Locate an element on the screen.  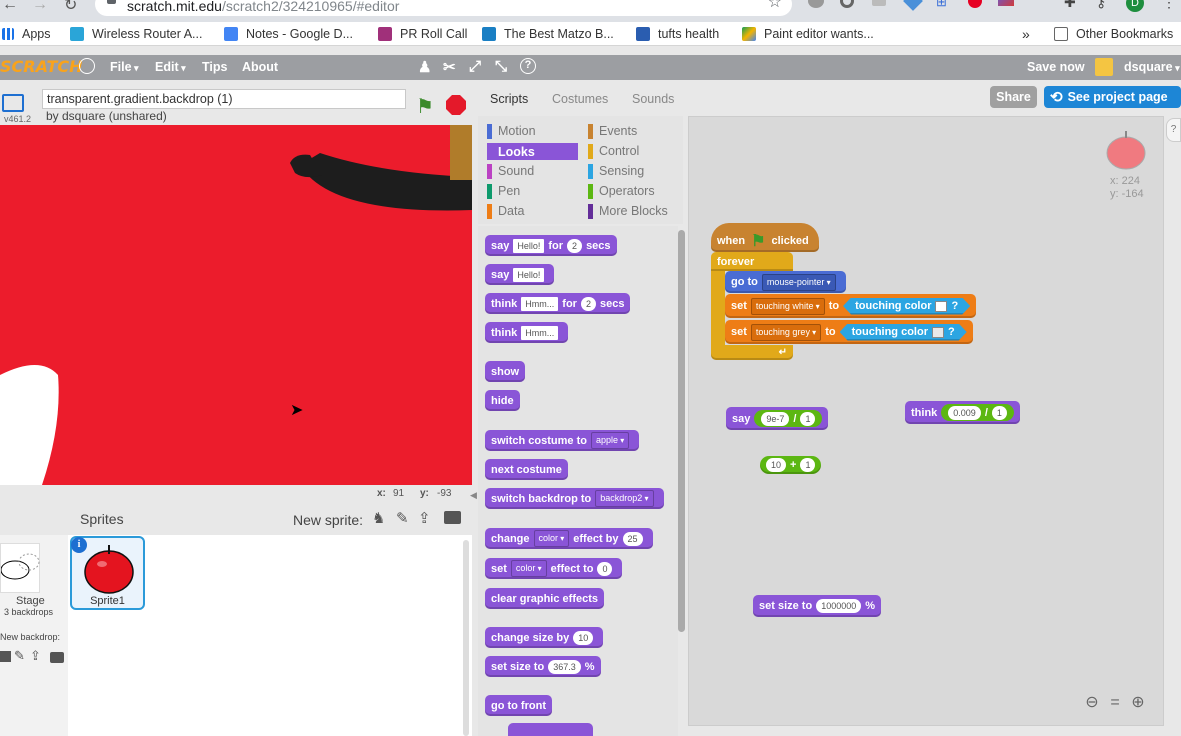
color-swatch-white is located at coordinates (941, 306).